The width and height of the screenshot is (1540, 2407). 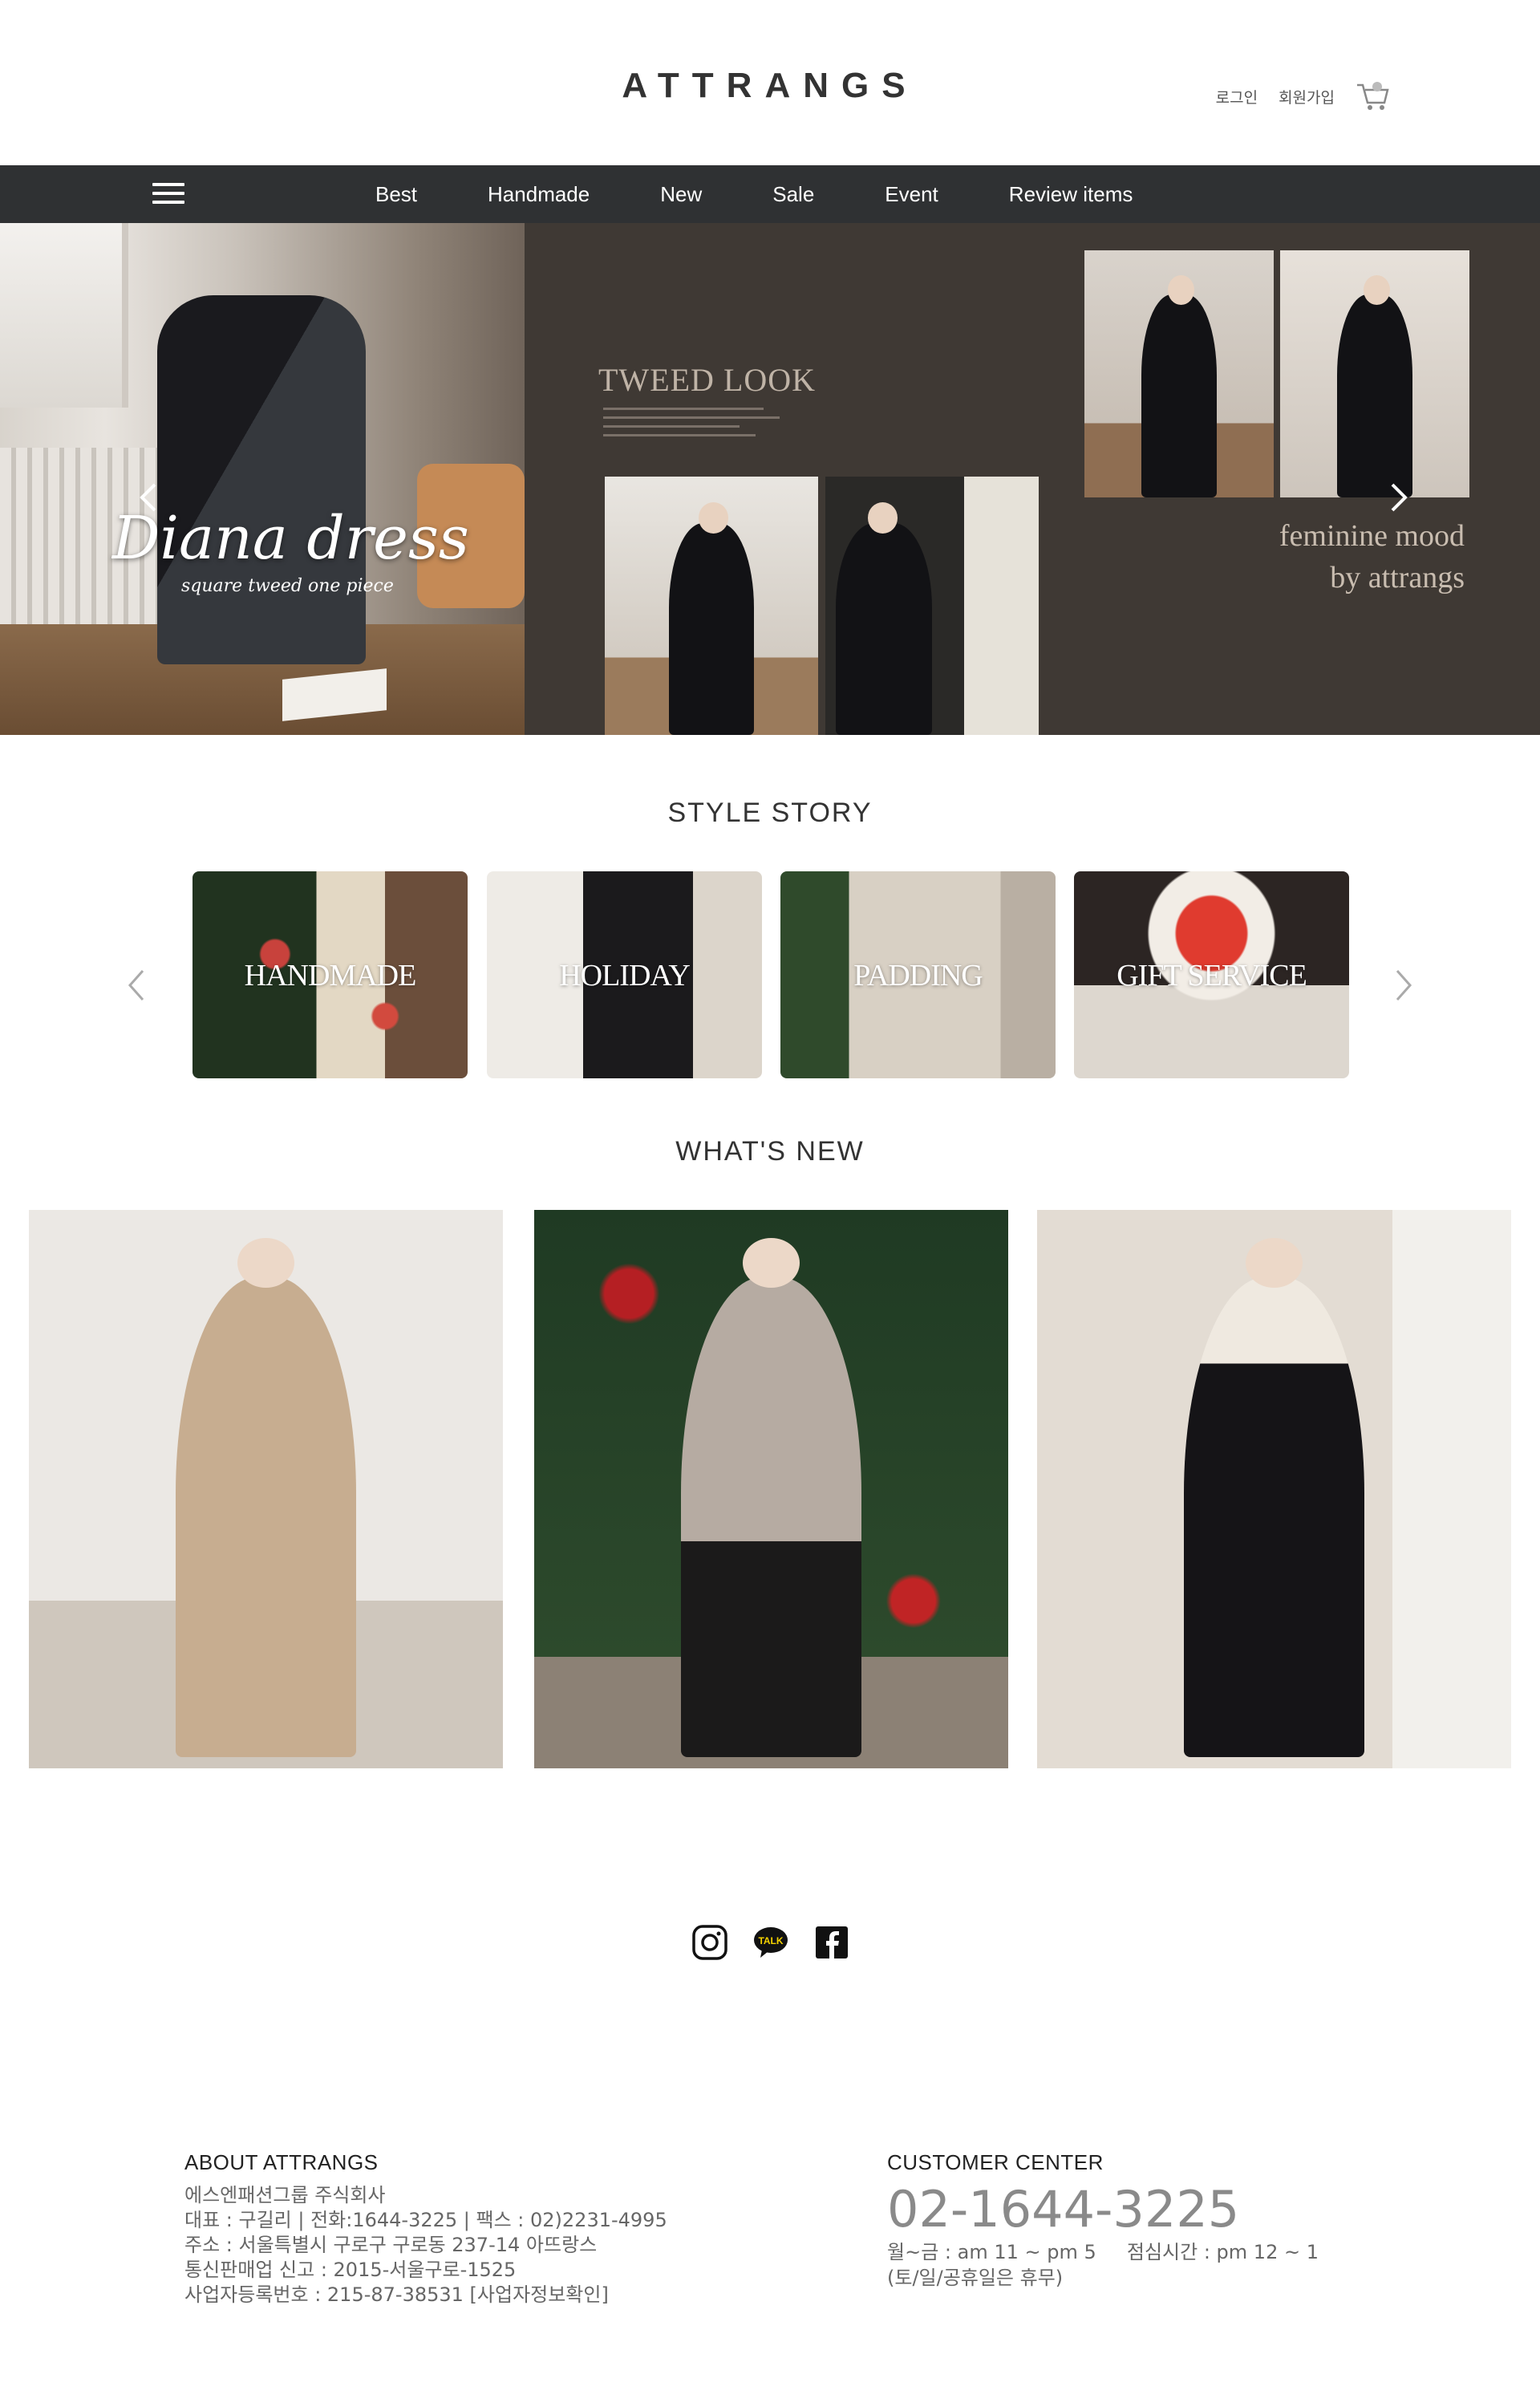 I want to click on hero-next-arrow-icon, so click(x=1397, y=497).